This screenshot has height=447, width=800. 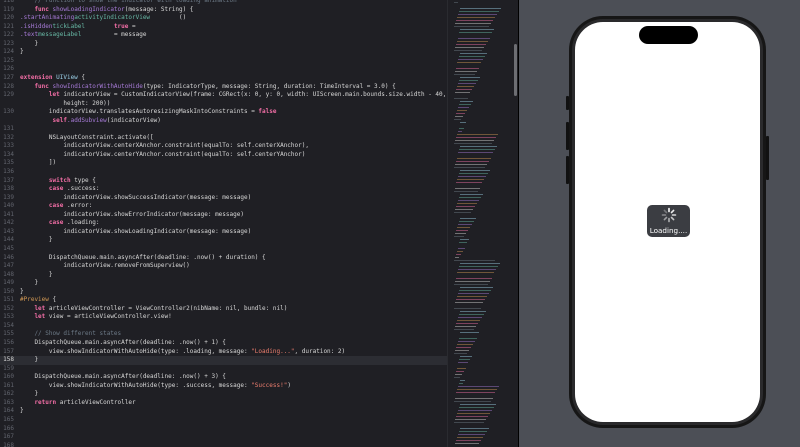 I want to click on code-line: 155 // Show different states, so click(x=223, y=334).